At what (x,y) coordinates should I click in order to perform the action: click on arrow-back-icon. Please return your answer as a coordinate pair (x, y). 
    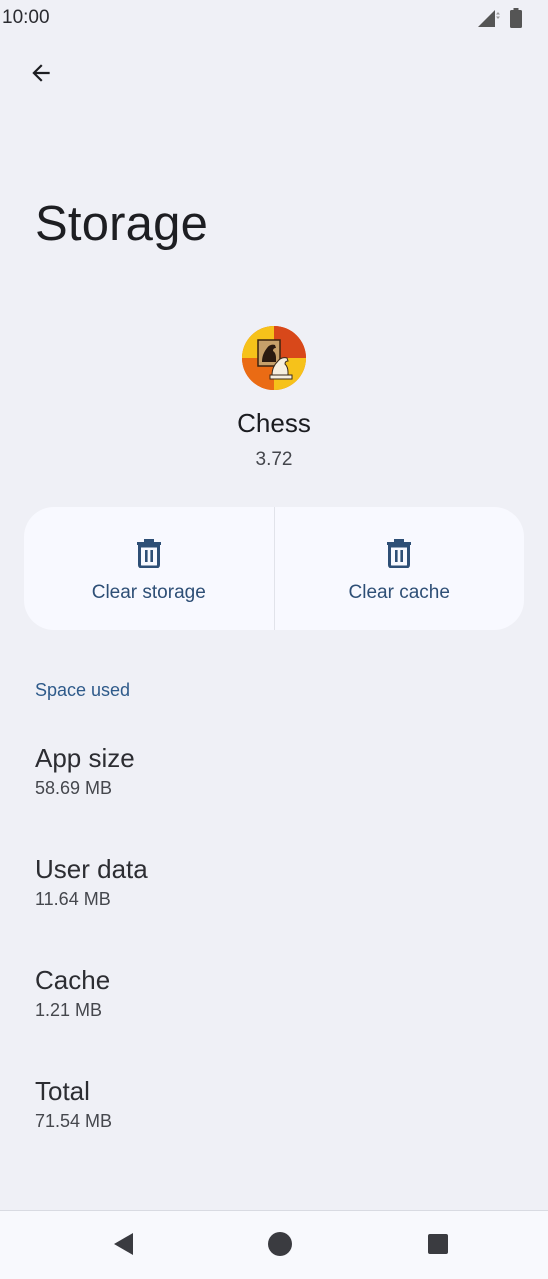
    Looking at the image, I should click on (41, 75).